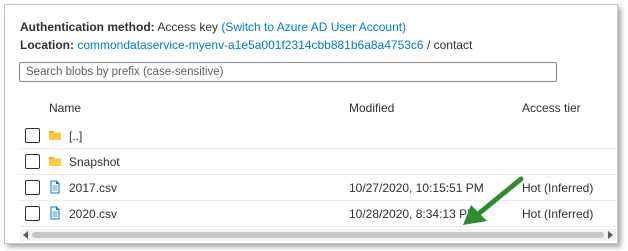  I want to click on annotation-arrow-icon, so click(493, 200).